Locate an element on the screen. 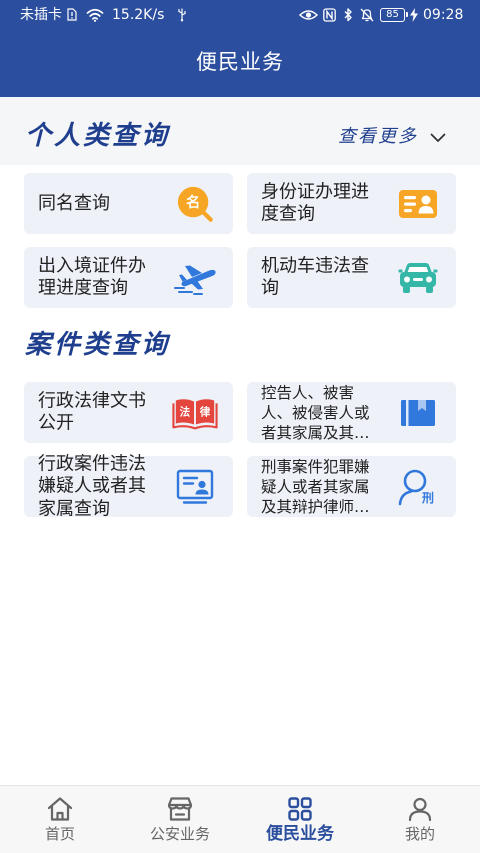 The width and height of the screenshot is (480, 853). tab-convenience-services: 便民业务 is located at coordinates (300, 819).